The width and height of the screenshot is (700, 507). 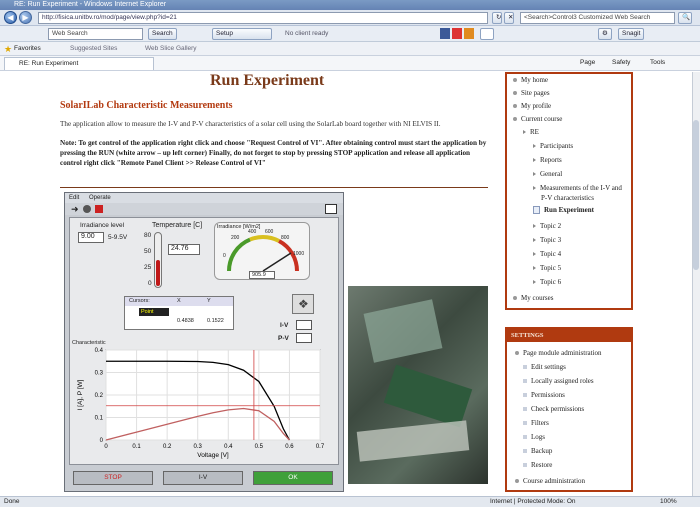 I want to click on feed-icon, so click(x=469, y=33).